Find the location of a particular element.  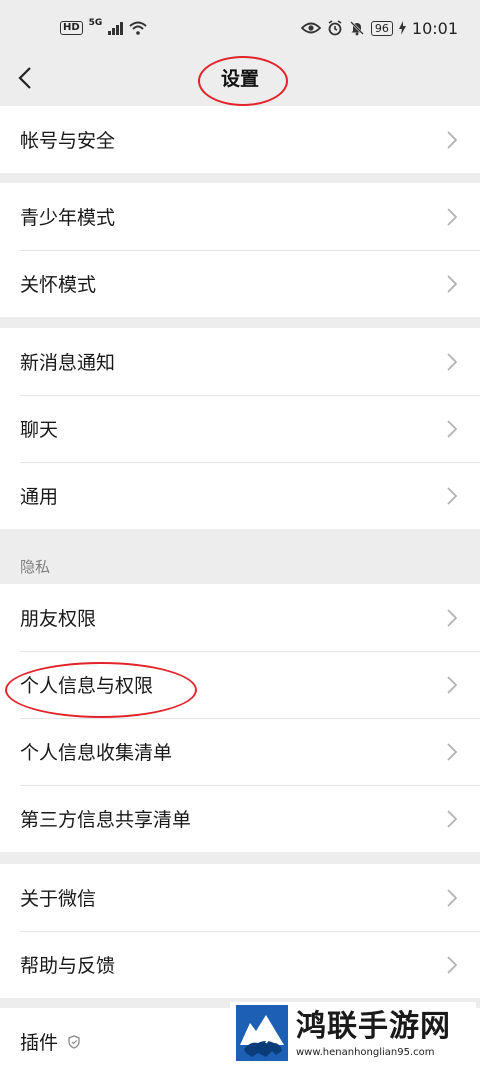

friend-permissions-item: 朋友权限 is located at coordinates (240, 617).